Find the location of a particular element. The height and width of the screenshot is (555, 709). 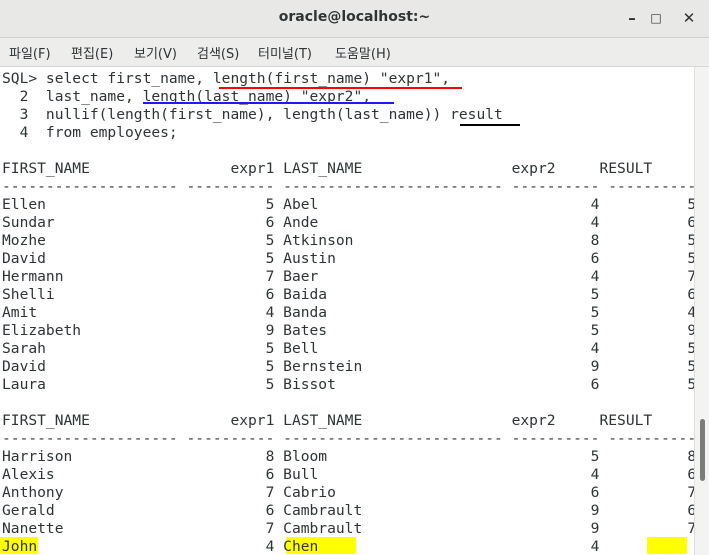

vertical-scrollbar is located at coordinates (701, 311).